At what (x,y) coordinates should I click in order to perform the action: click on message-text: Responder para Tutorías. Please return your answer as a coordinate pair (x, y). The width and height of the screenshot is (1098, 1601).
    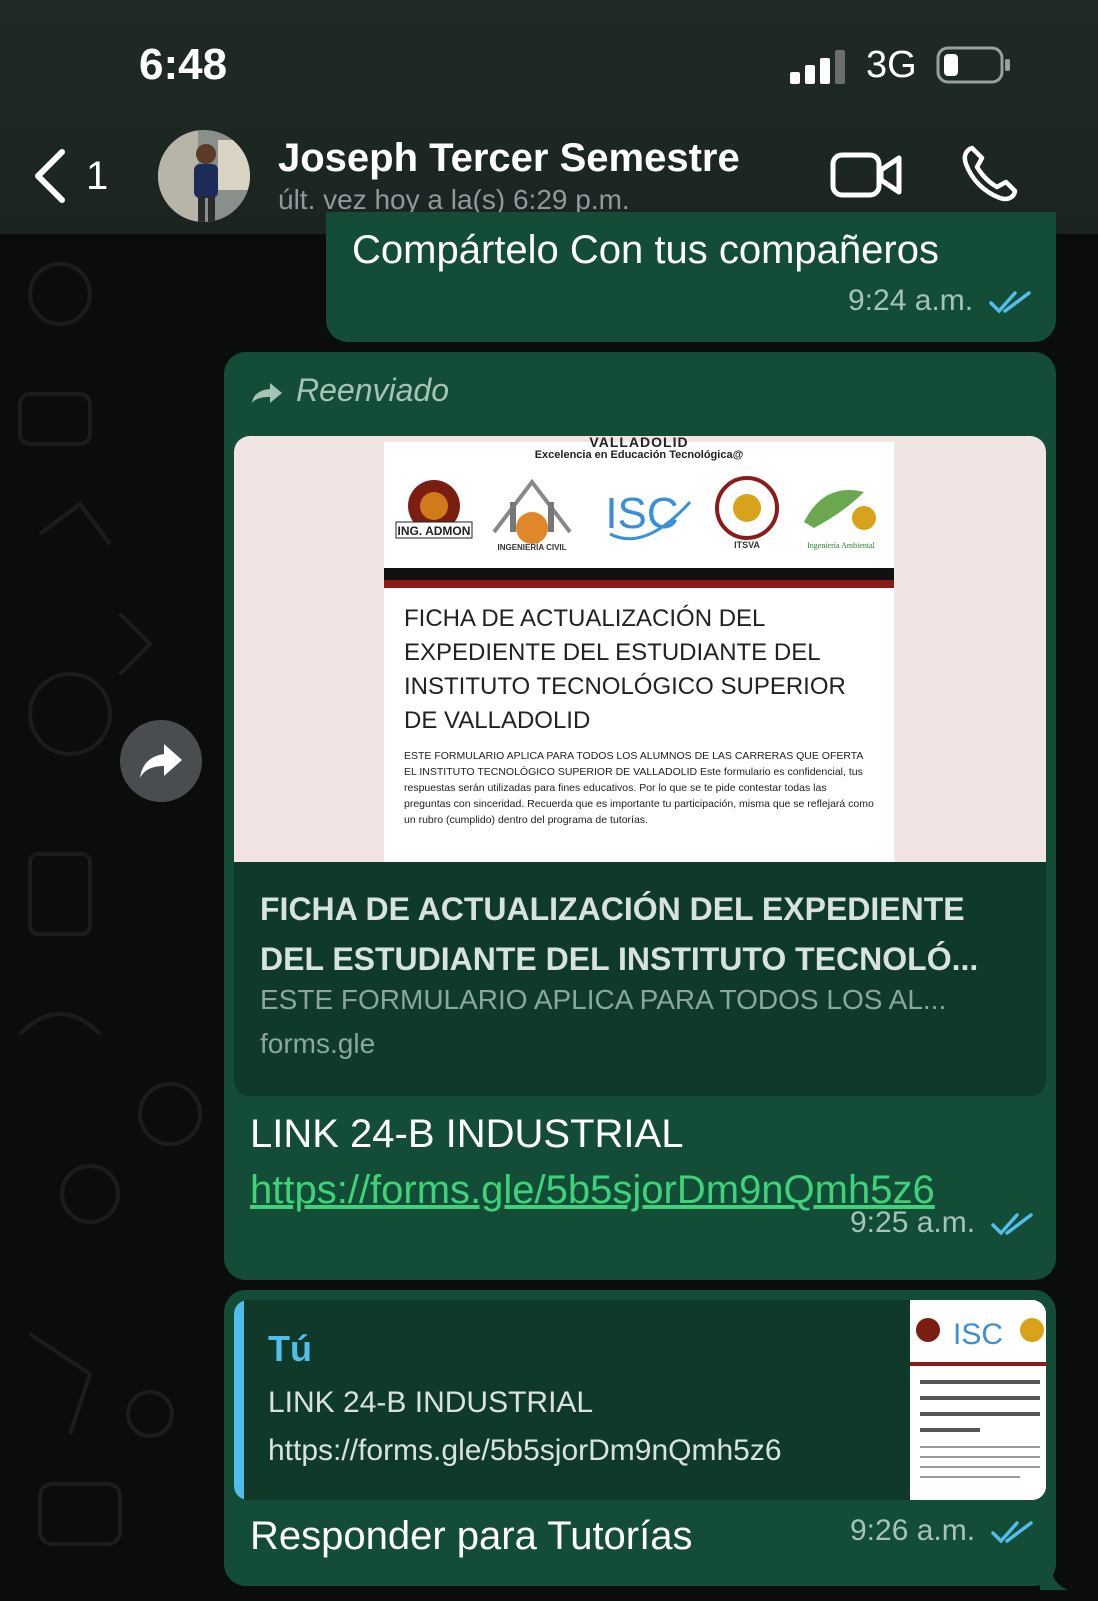
    Looking at the image, I should click on (471, 1536).